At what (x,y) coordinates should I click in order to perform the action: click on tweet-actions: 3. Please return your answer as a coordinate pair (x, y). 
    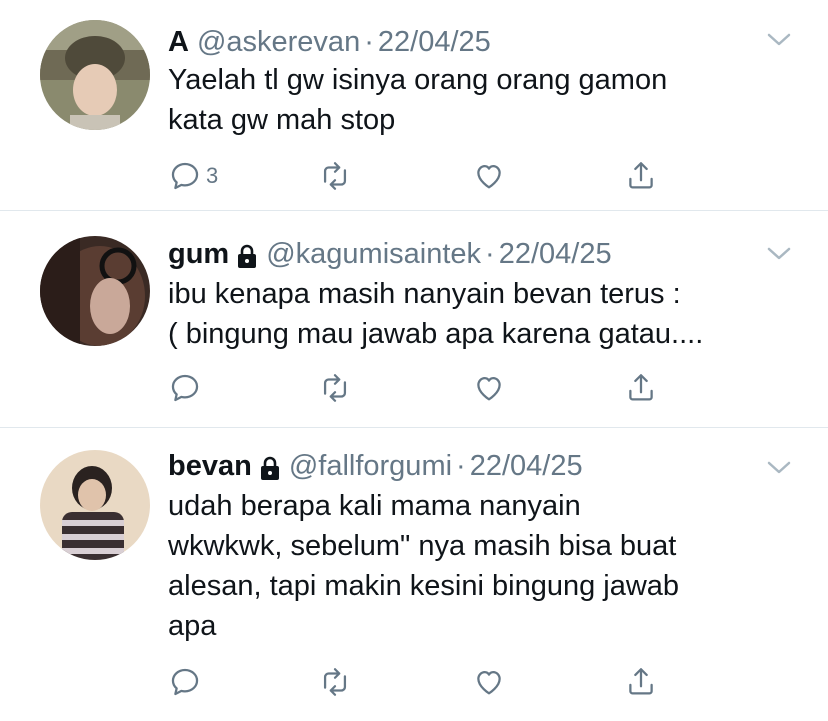
    Looking at the image, I should click on (418, 176).